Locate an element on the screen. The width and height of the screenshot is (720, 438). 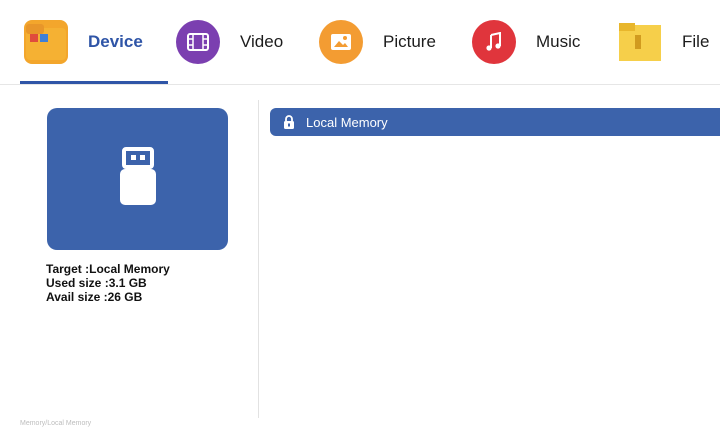
device-card-local-memory is located at coordinates (137, 179).